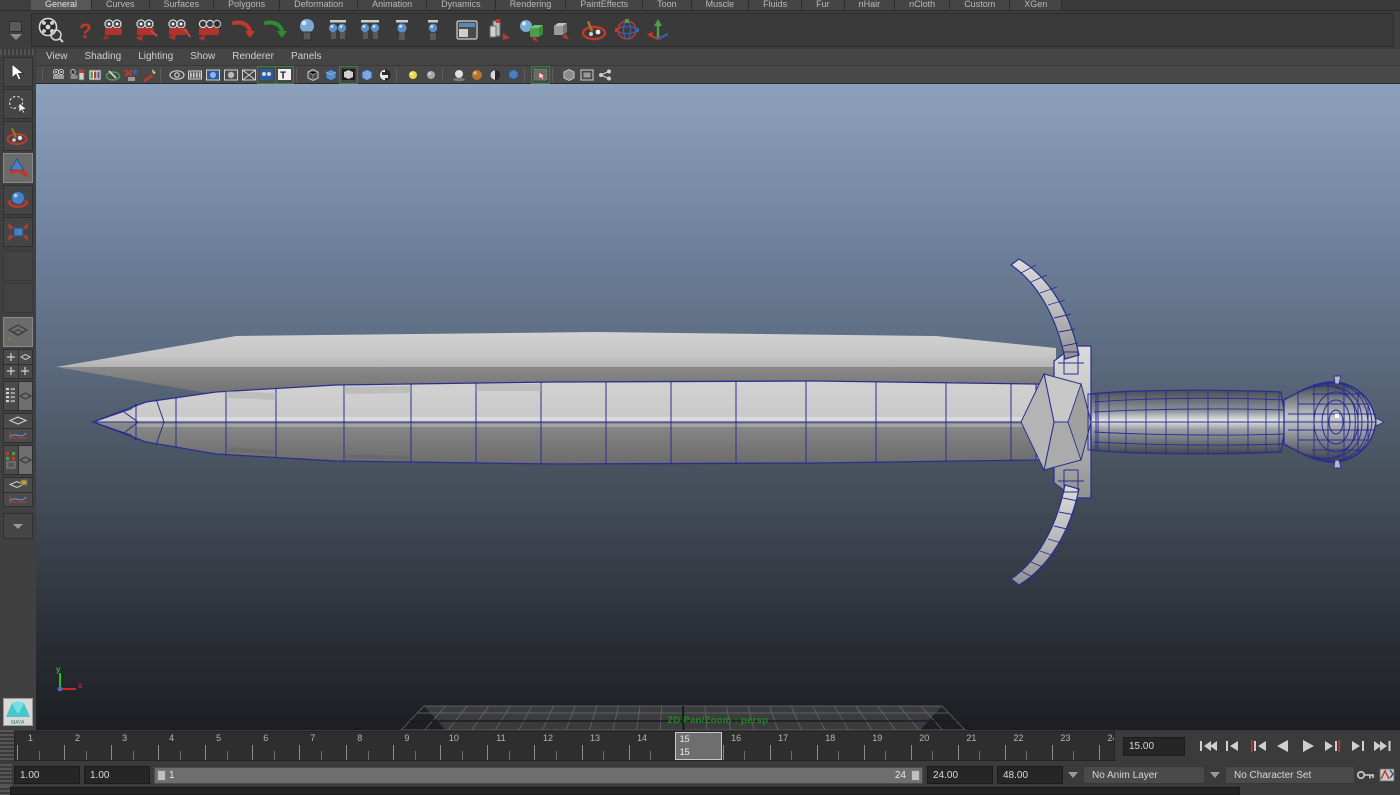  What do you see at coordinates (512, 75) in the screenshot?
I see `multisample-icon` at bounding box center [512, 75].